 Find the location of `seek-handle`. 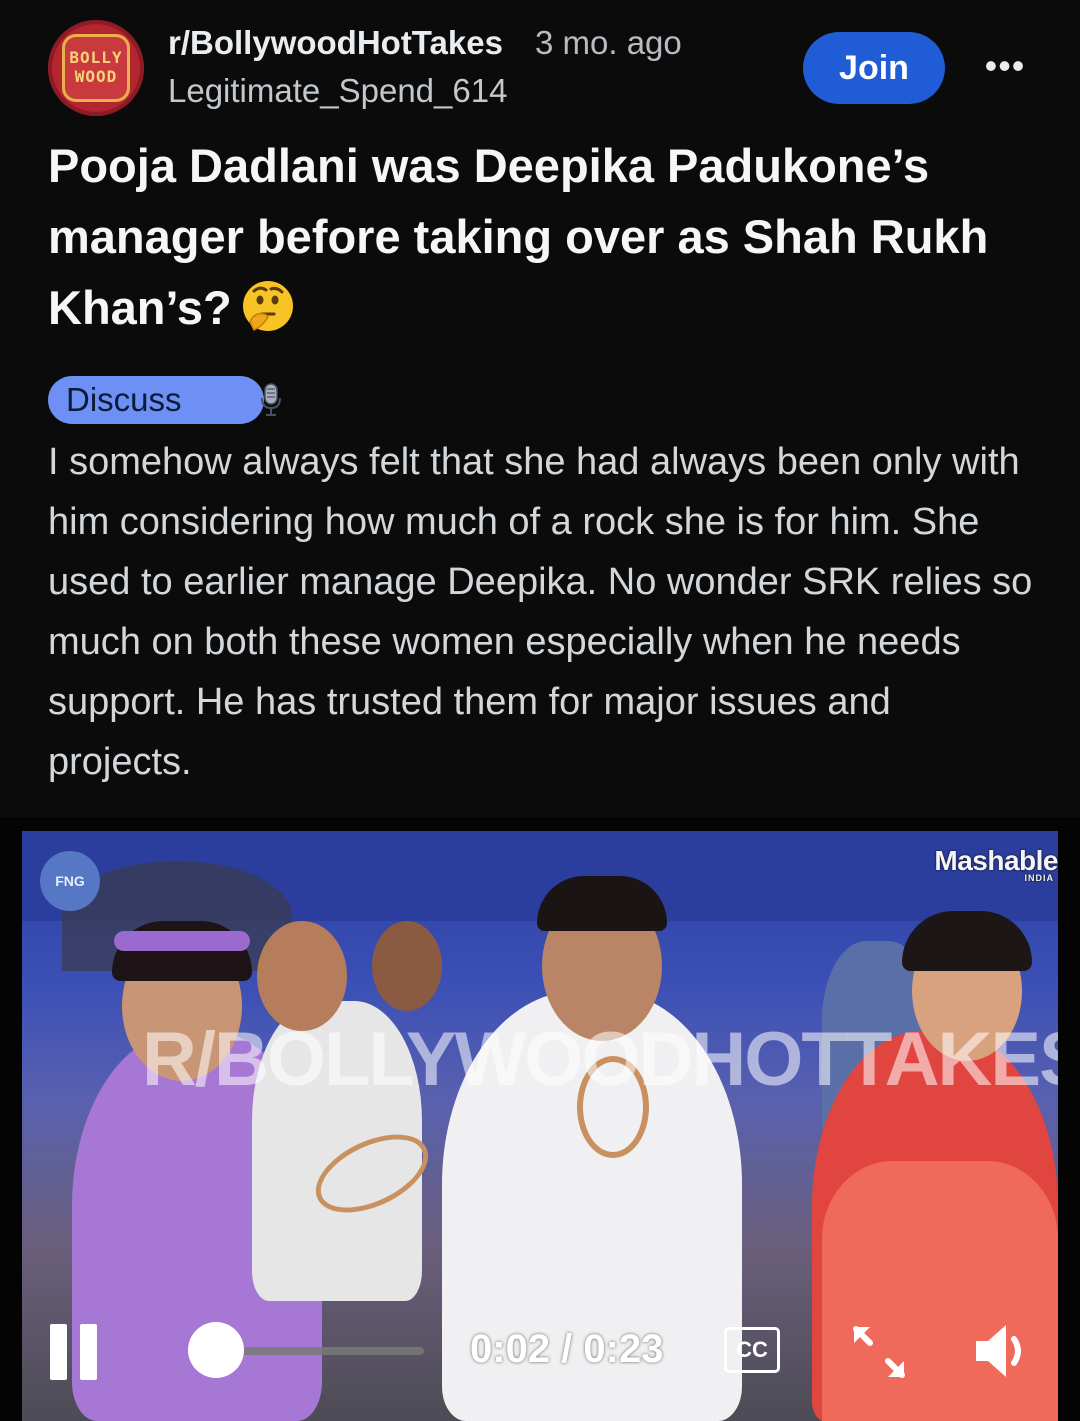

seek-handle is located at coordinates (216, 1350).